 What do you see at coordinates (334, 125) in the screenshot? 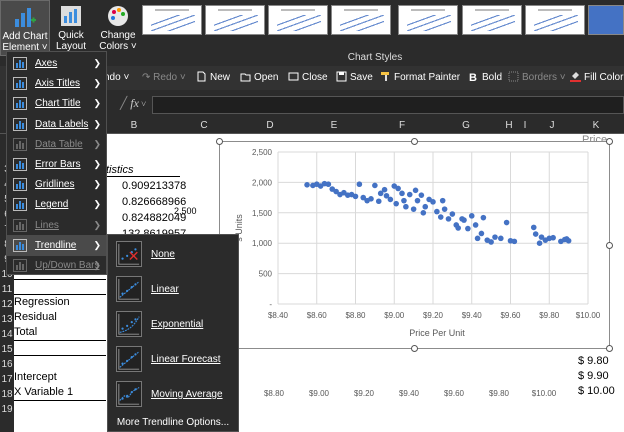
I see `column-header-e: E` at bounding box center [334, 125].